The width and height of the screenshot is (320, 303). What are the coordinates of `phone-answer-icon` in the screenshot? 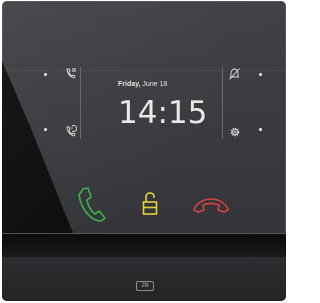 It's located at (92, 204).